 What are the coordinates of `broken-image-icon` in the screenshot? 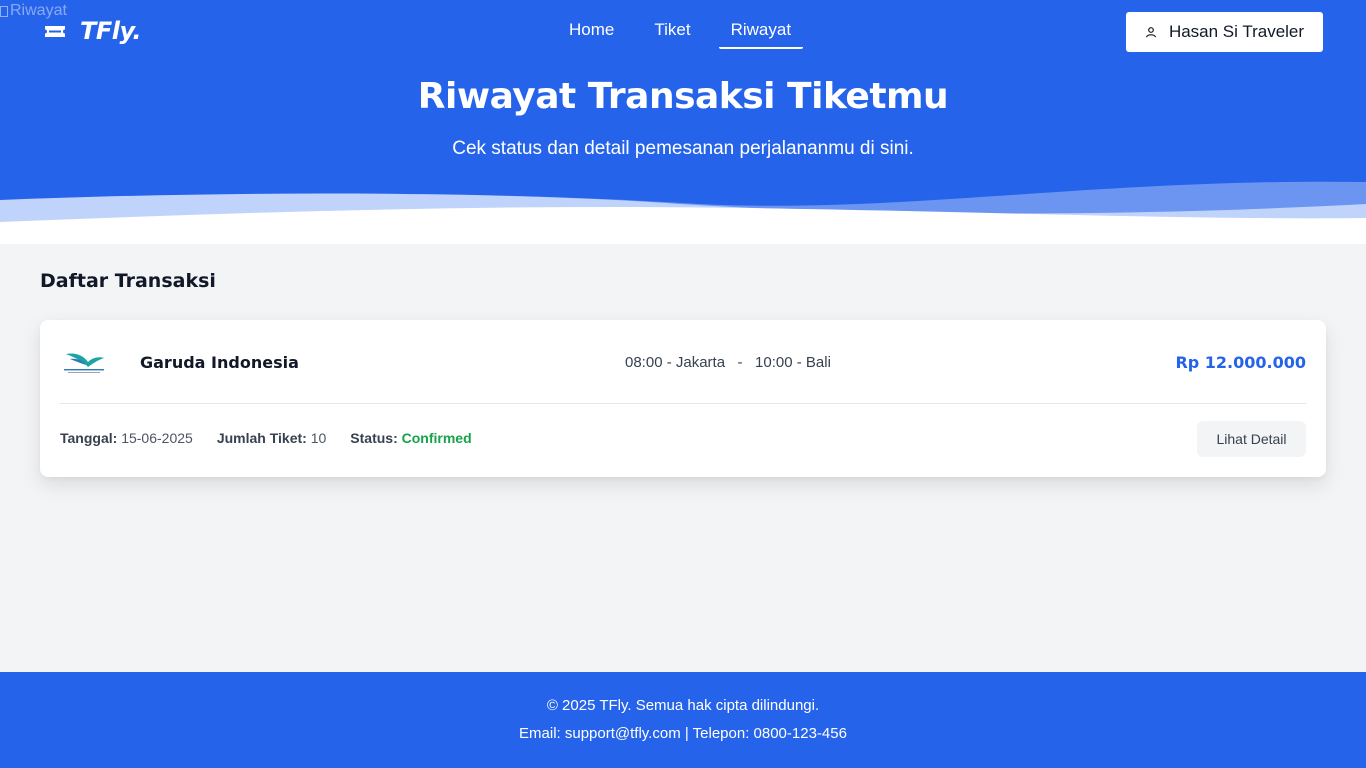 It's located at (4, 11).